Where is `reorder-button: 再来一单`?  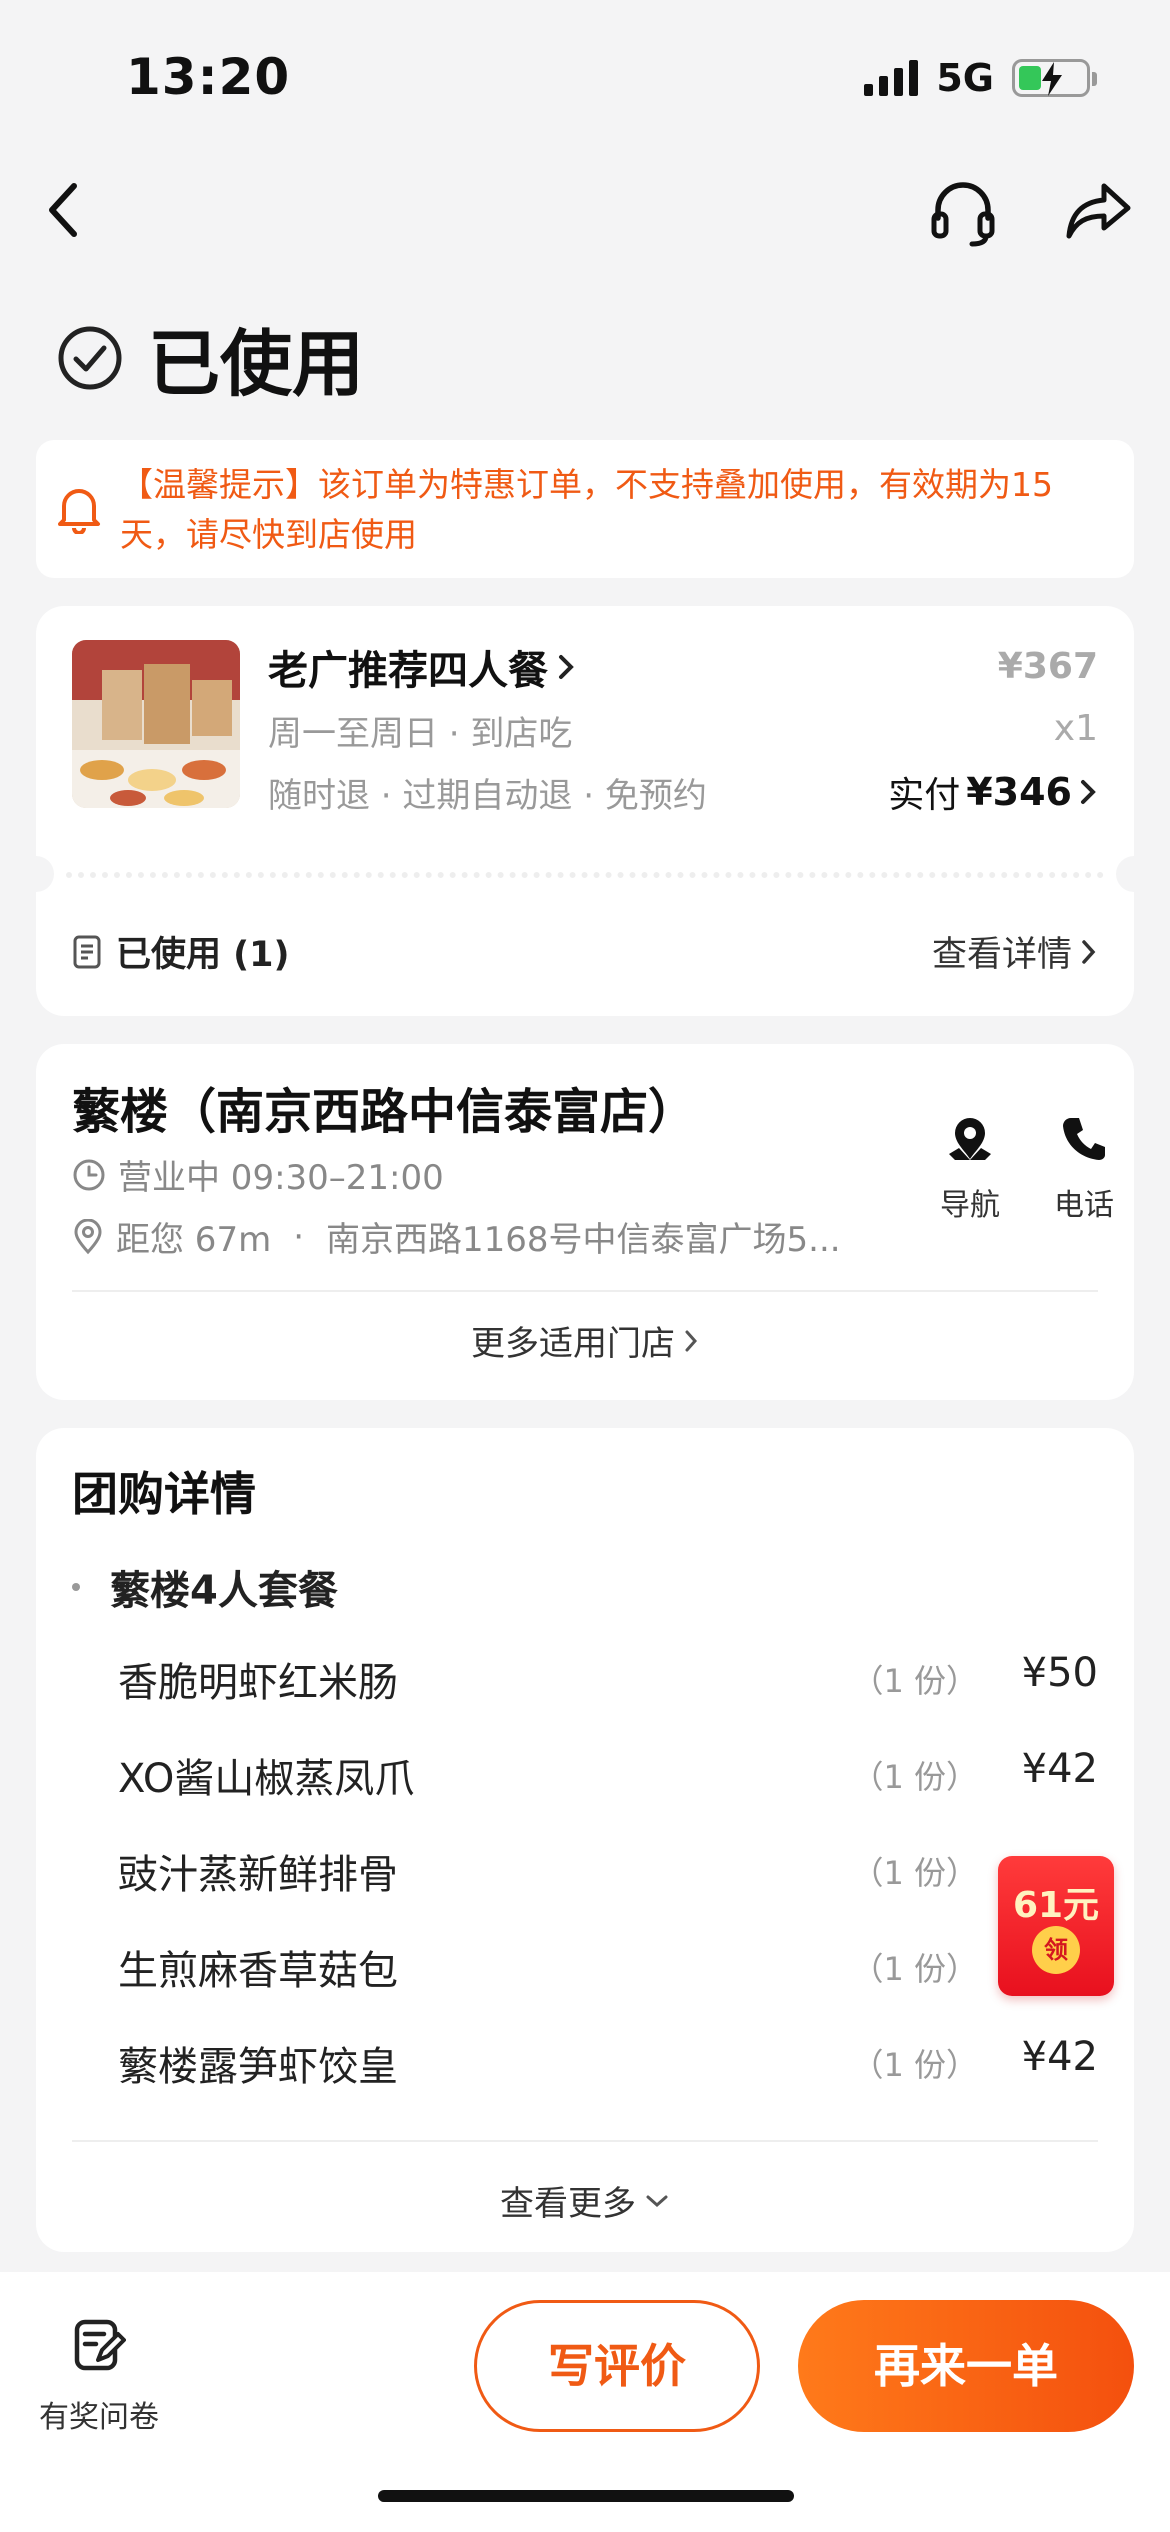 reorder-button: 再来一单 is located at coordinates (966, 2366).